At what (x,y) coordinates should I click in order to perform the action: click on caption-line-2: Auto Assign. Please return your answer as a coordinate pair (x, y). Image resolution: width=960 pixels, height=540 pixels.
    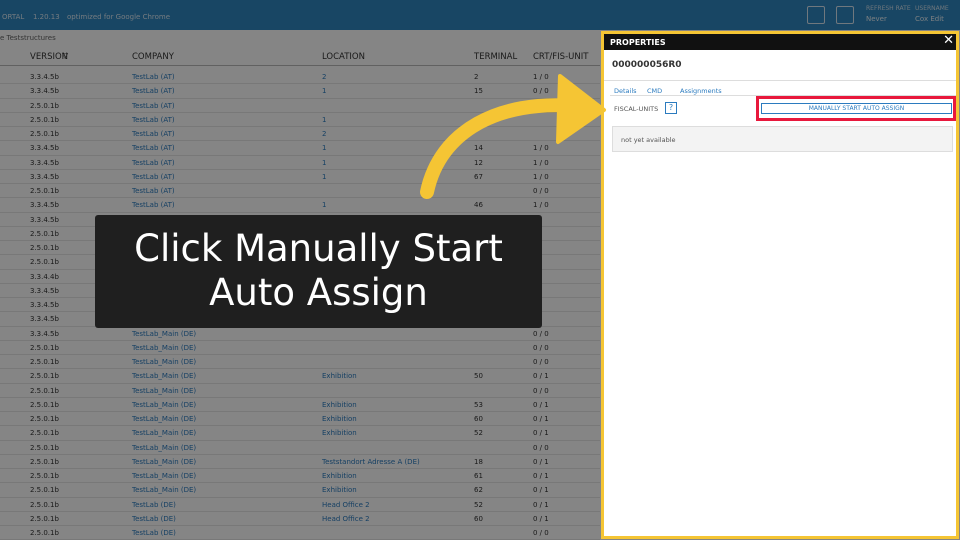
    Looking at the image, I should click on (318, 292).